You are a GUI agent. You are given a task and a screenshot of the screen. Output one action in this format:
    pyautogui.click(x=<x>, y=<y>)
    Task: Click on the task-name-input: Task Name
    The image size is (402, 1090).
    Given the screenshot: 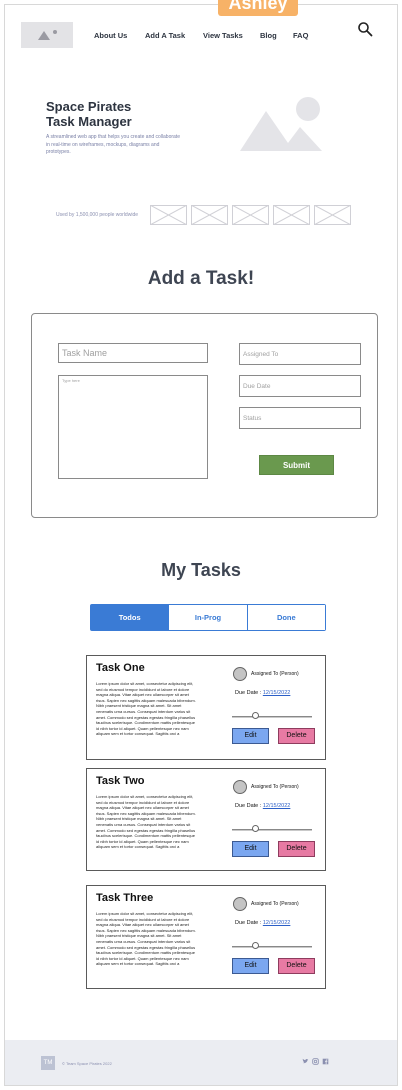 What is the action you would take?
    pyautogui.click(x=133, y=353)
    